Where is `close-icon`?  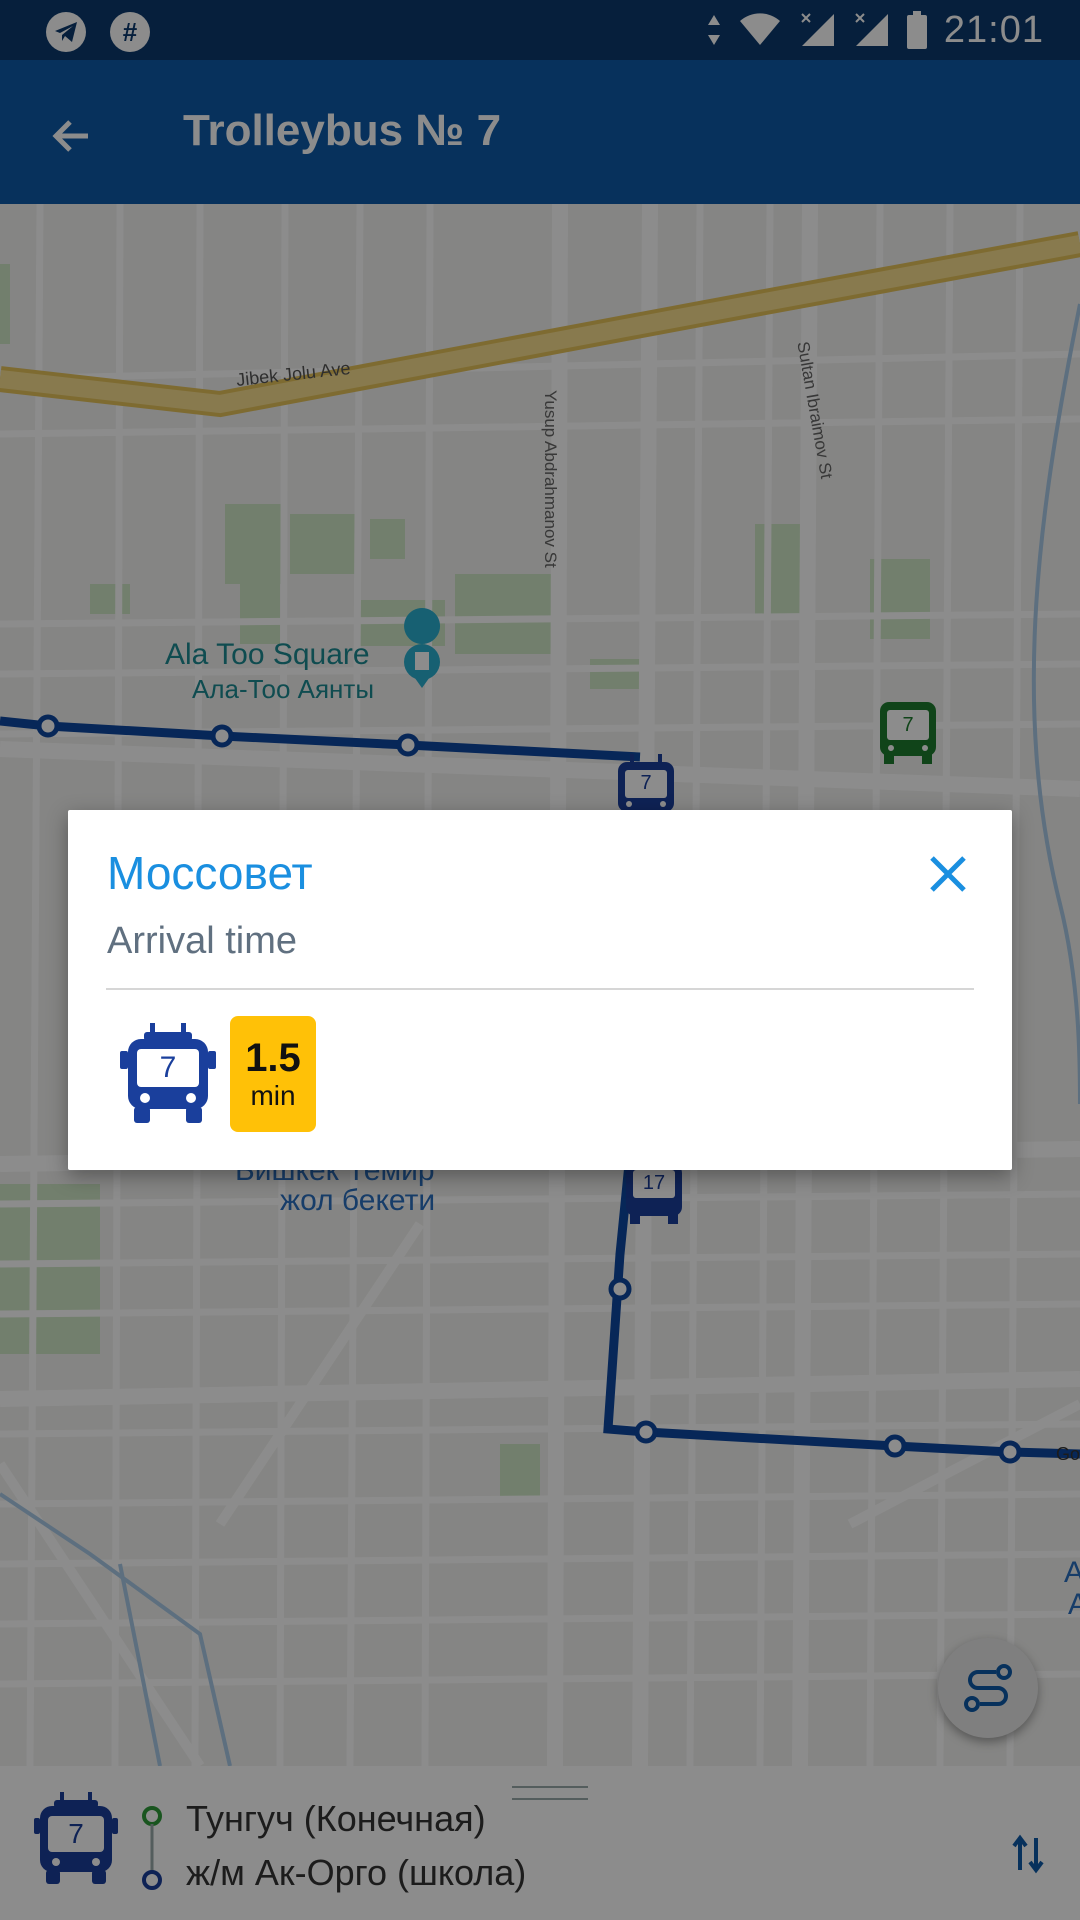 close-icon is located at coordinates (948, 874).